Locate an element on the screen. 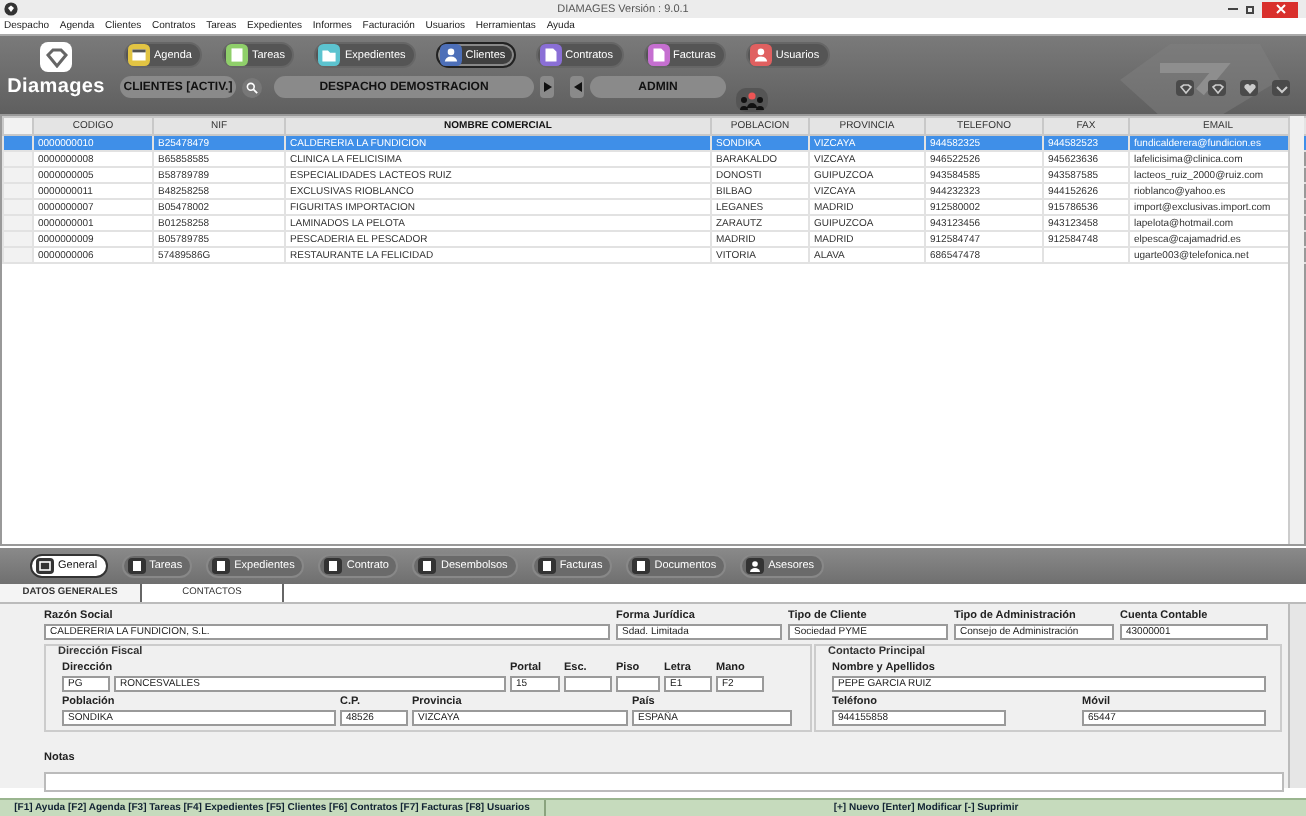 The height and width of the screenshot is (816, 1306). close-icon is located at coordinates (1280, 9).